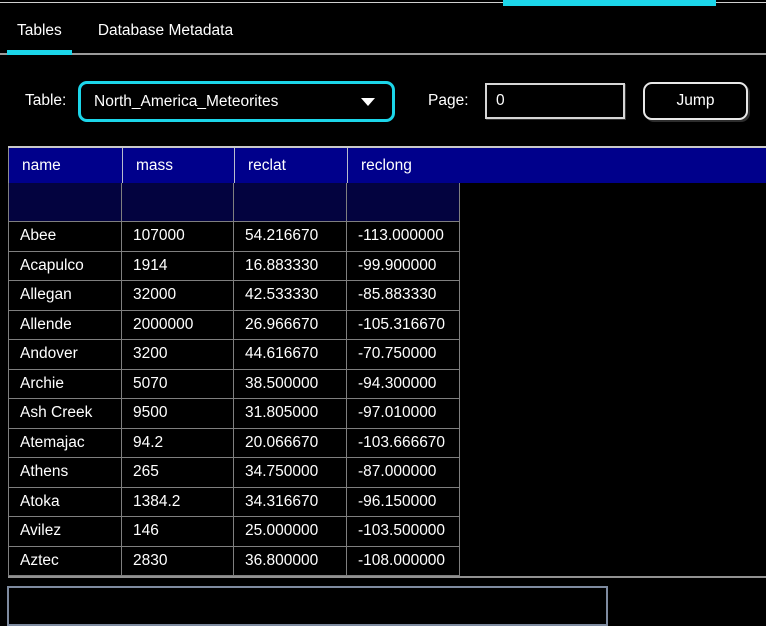  I want to click on table-row: Allegan 32000 42.533330 -85.883330, so click(234, 296).